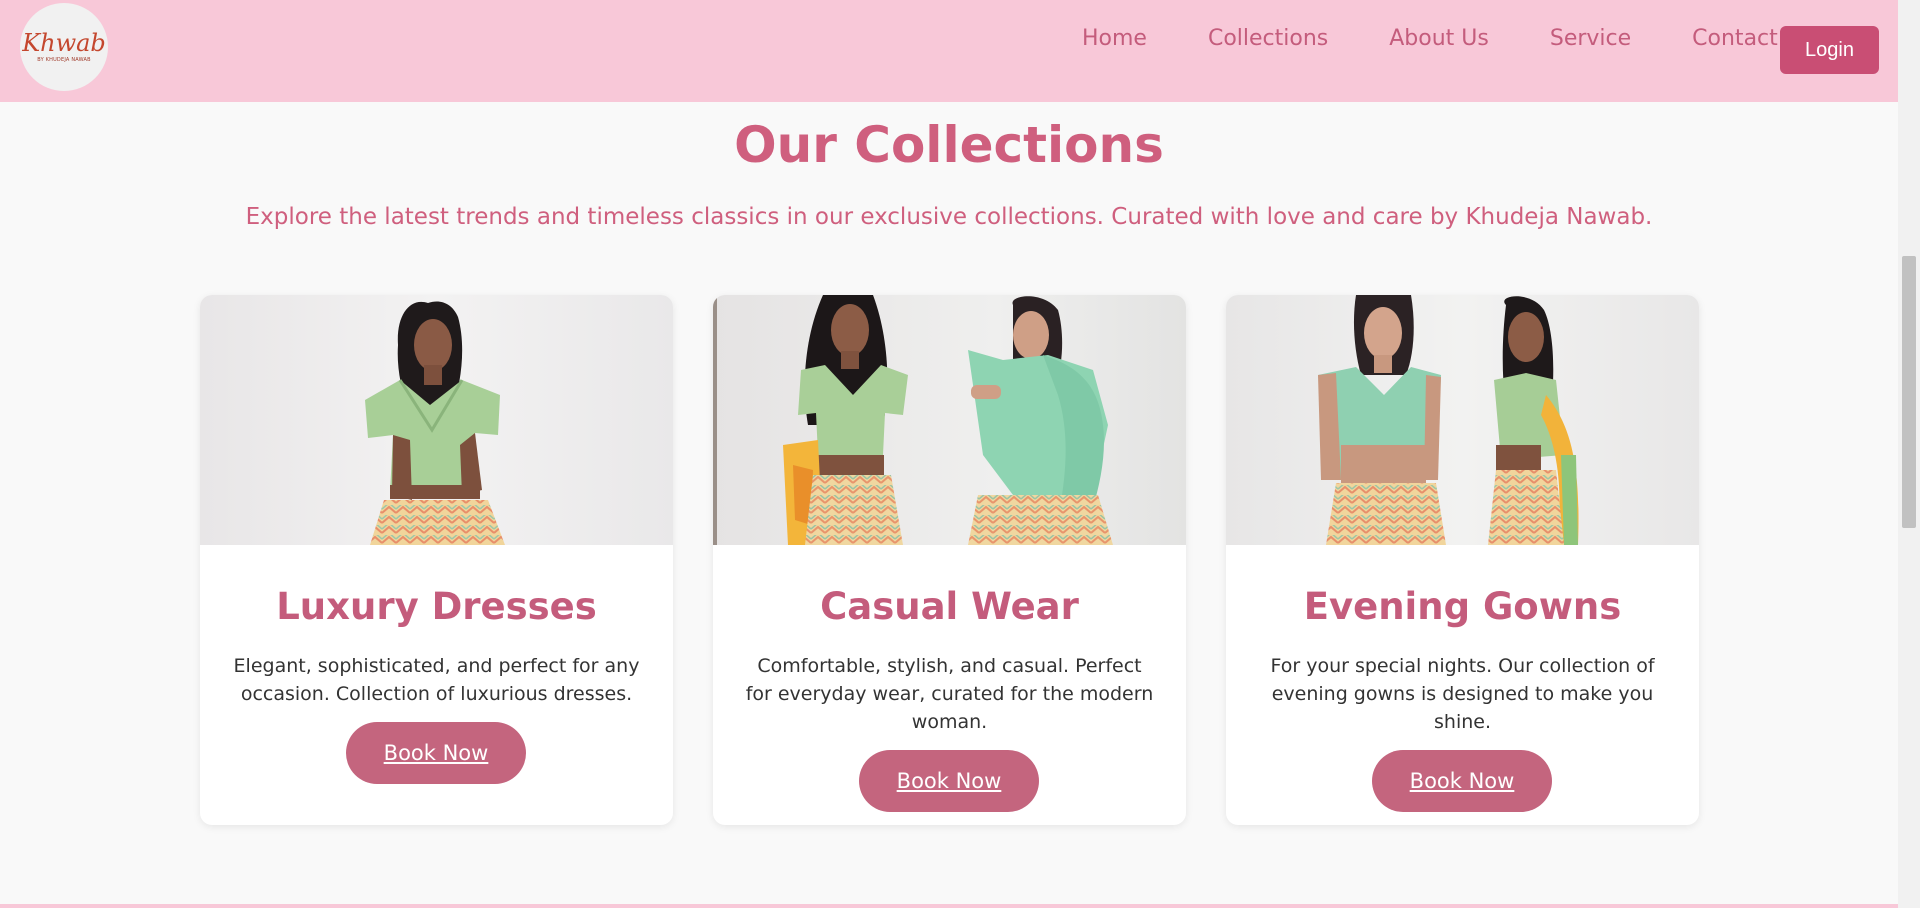  I want to click on nav-item-collections: Collections, so click(1268, 38).